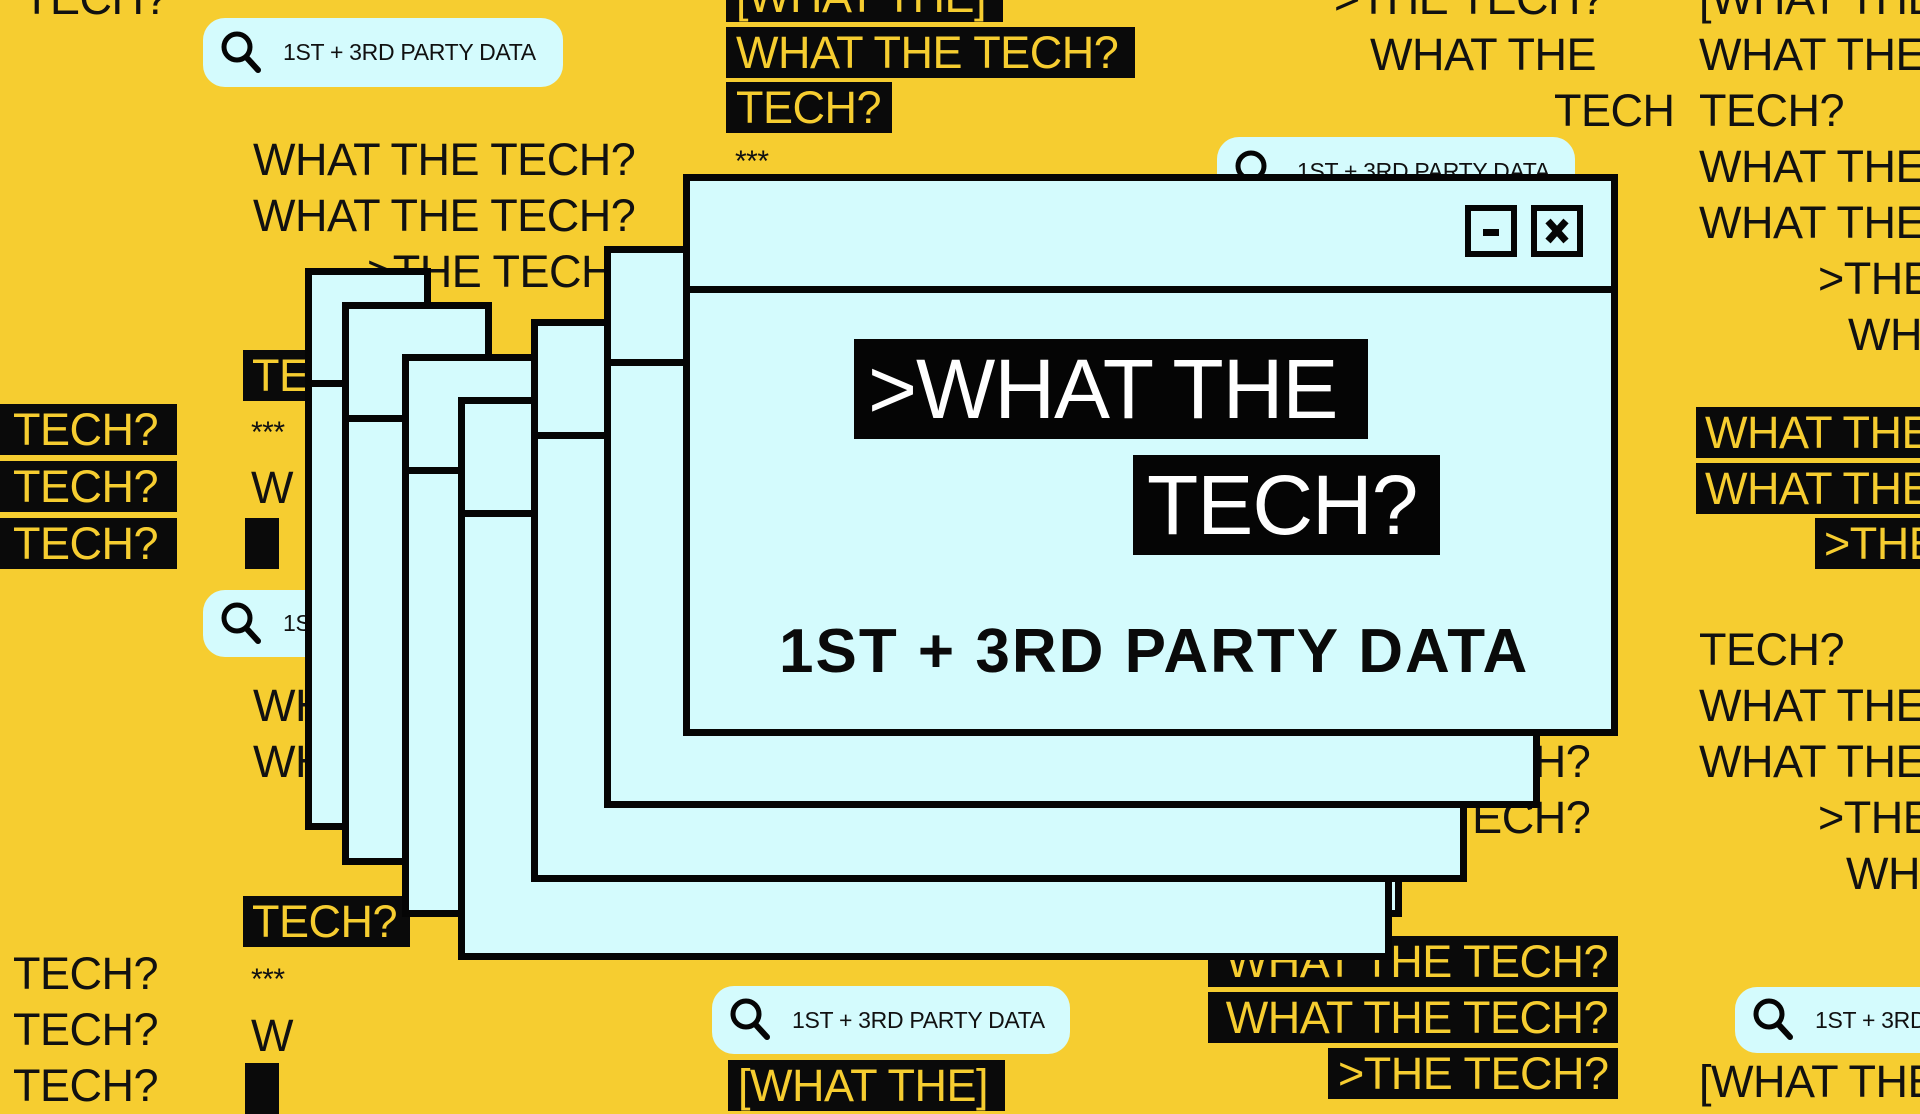  Describe the element at coordinates (1111, 389) in the screenshot. I see `title-line-1: >WHAT THE` at that location.